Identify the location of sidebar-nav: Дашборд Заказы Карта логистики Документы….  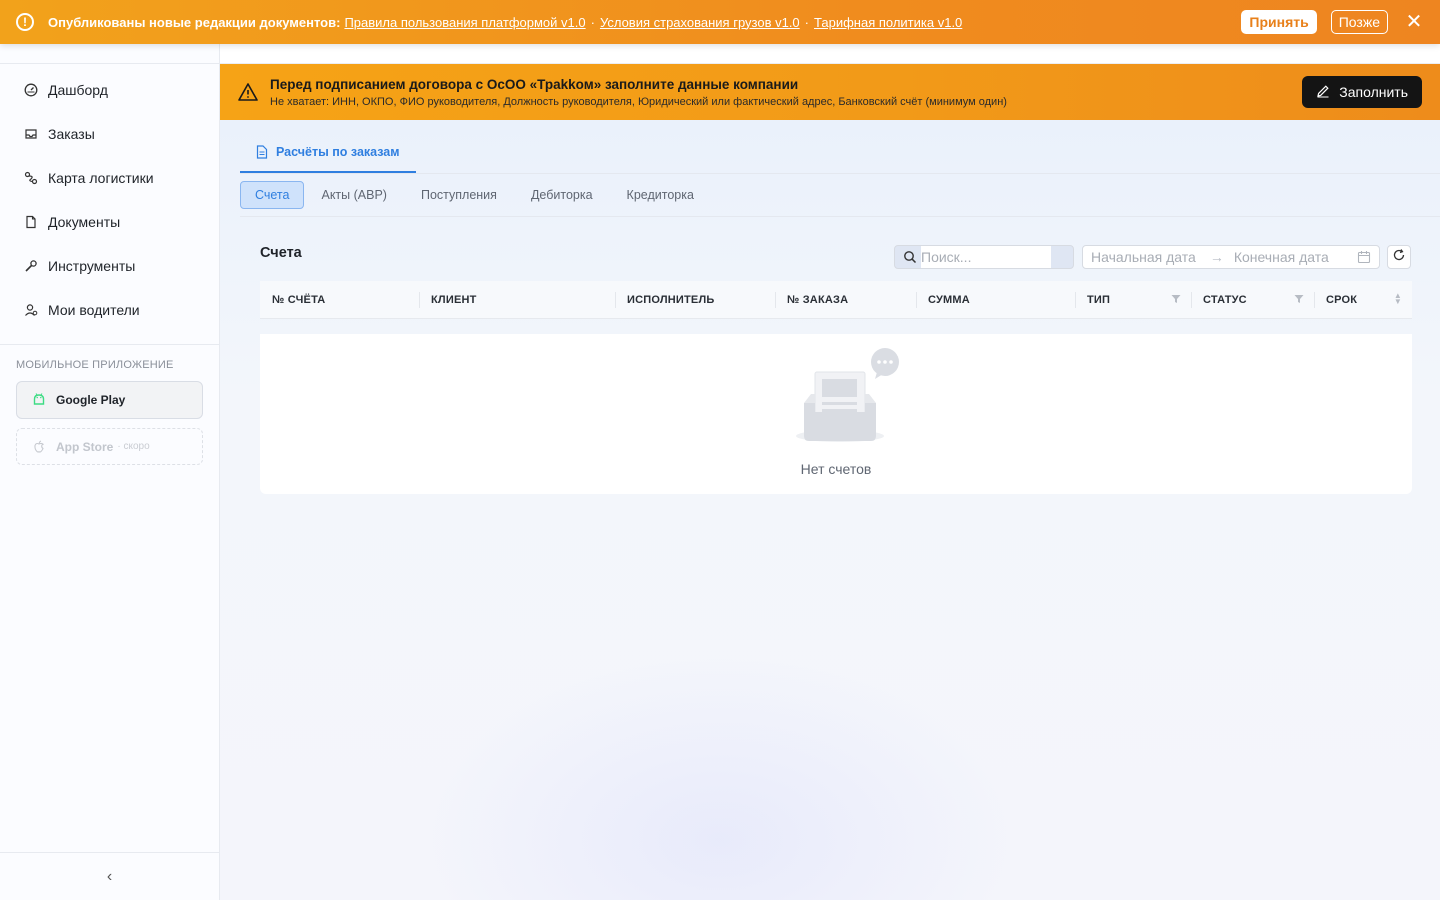
(109, 204).